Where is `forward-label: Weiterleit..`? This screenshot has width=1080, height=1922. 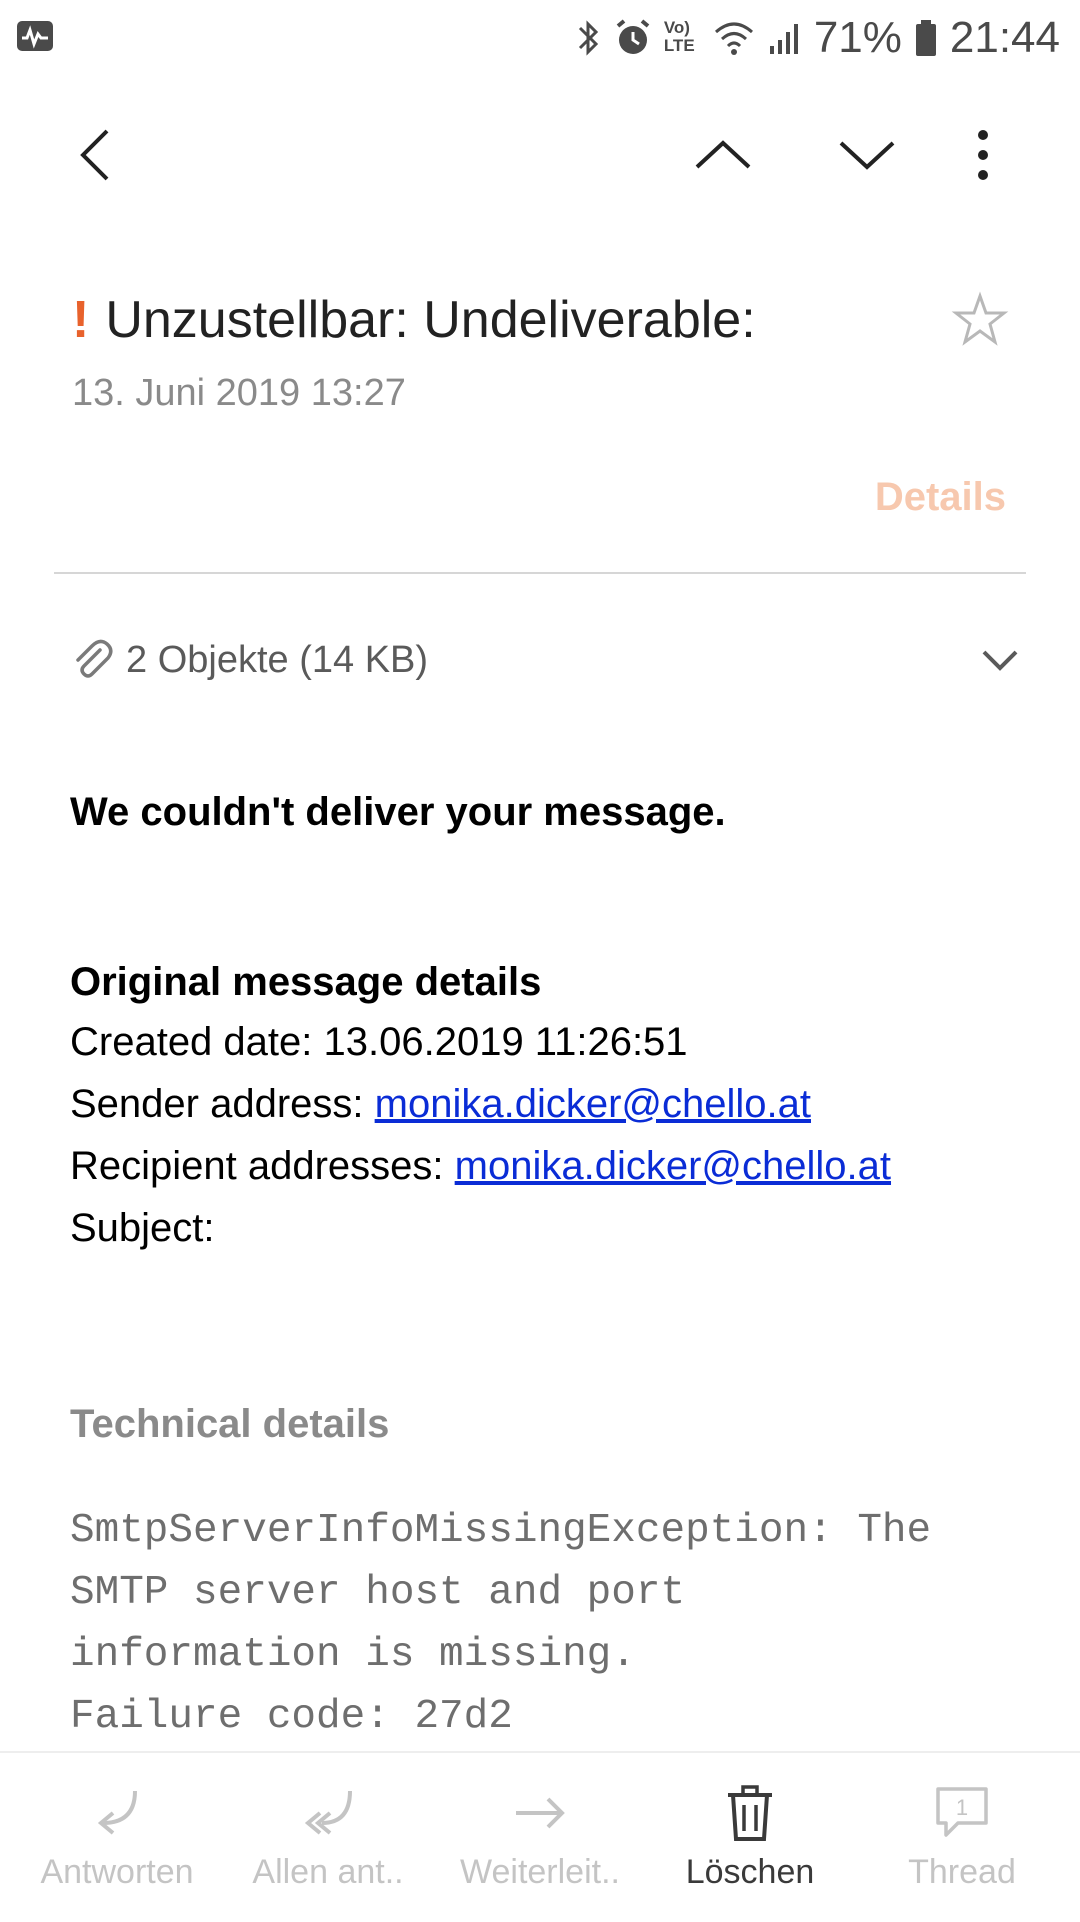 forward-label: Weiterleit.. is located at coordinates (540, 1872).